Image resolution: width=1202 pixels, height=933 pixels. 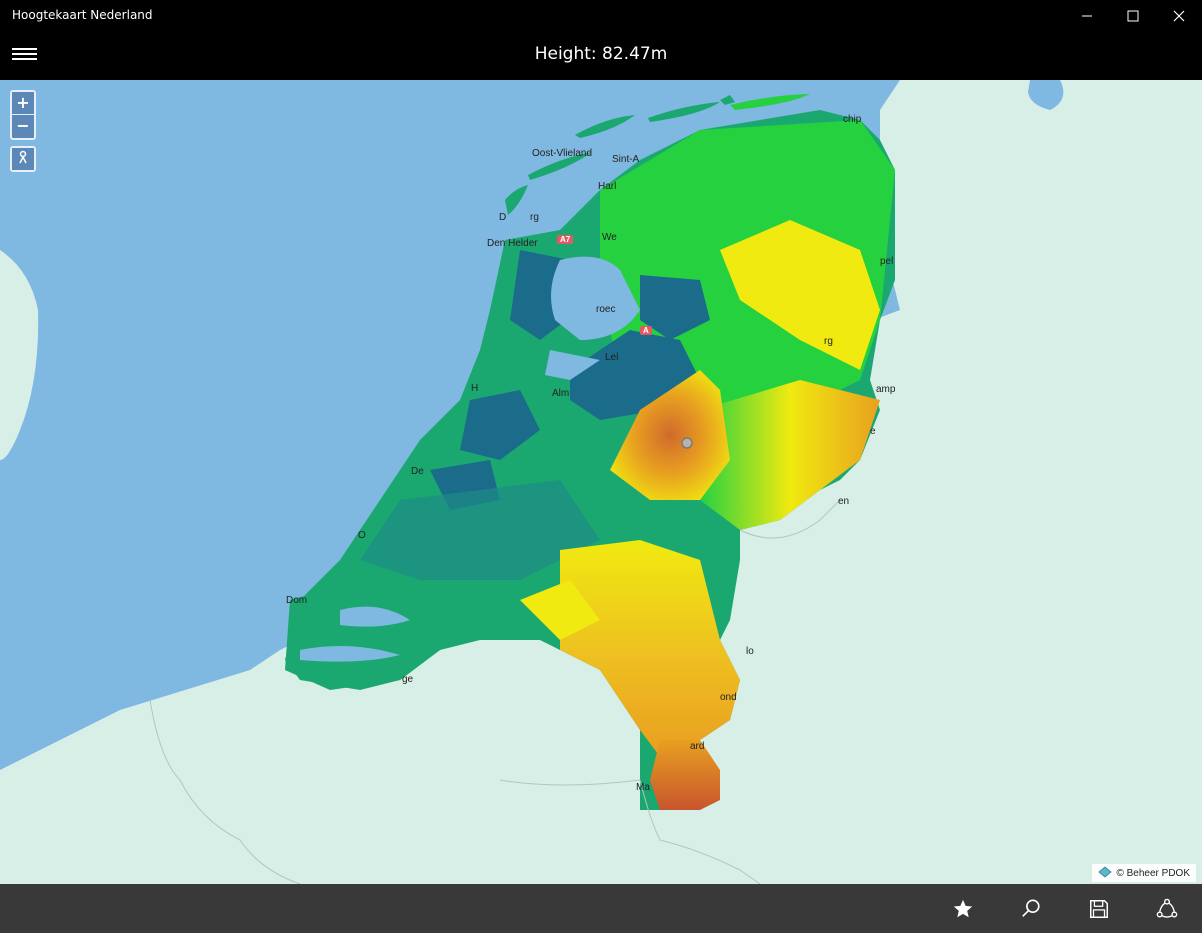 I want to click on place-label: Oost-Vlieland, so click(x=562, y=153).